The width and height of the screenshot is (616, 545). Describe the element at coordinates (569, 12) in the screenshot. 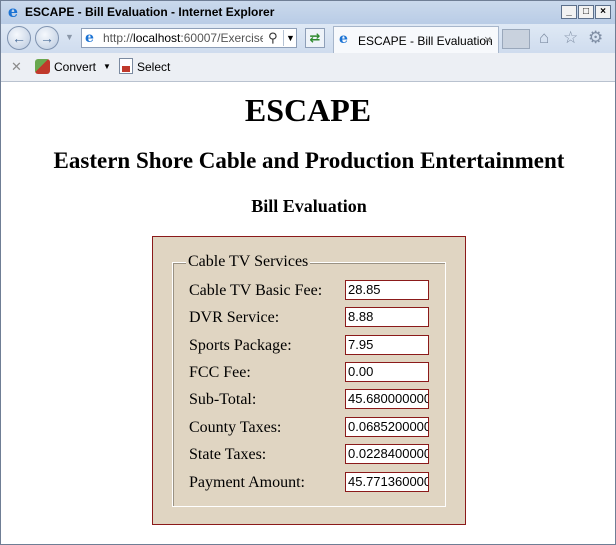

I see `minimize-button: _` at that location.